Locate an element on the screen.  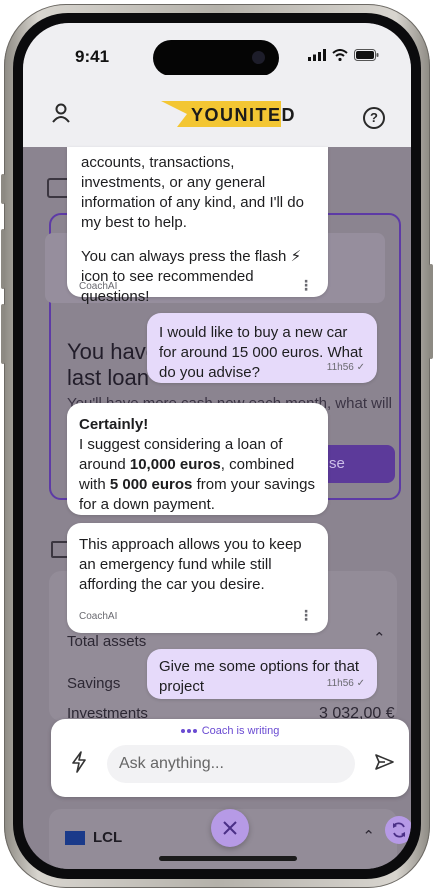
dynamic-island is located at coordinates (216, 58).